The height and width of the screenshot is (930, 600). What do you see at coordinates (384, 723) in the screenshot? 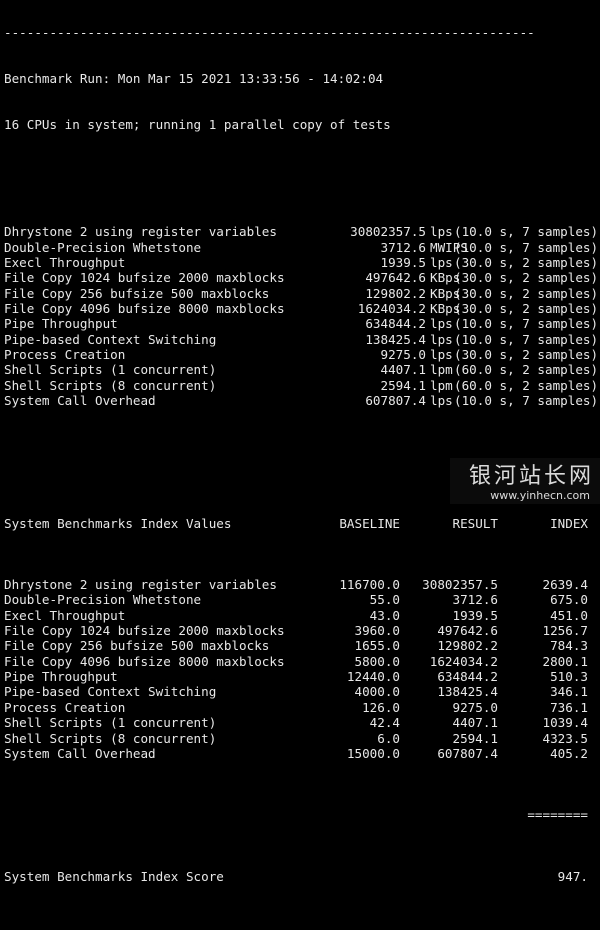
I see `index-baseline: 42.4` at bounding box center [384, 723].